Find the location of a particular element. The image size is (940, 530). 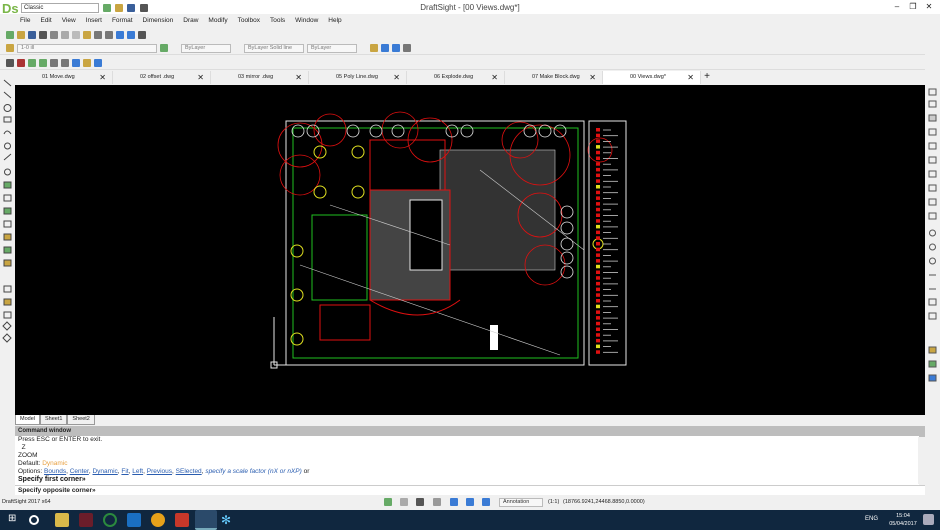

tab-07-make-block: 07 Make Block.dwg ✕ is located at coordinates (554, 77).